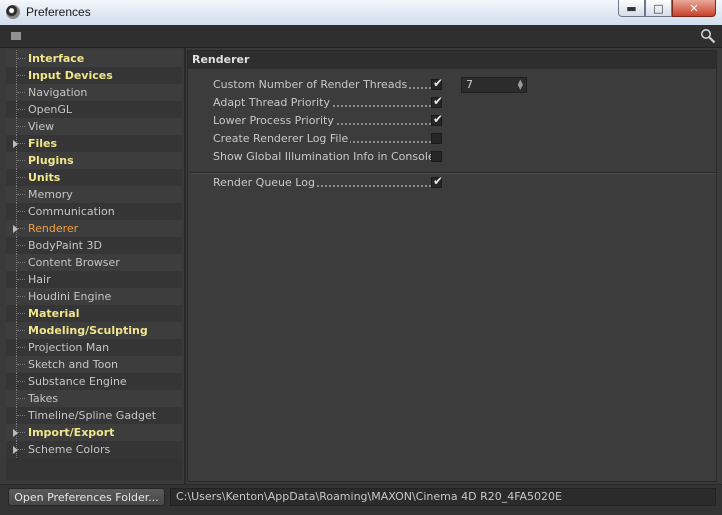 This screenshot has height=515, width=722. I want to click on option-label: Adapt Thread Priority, so click(322, 103).